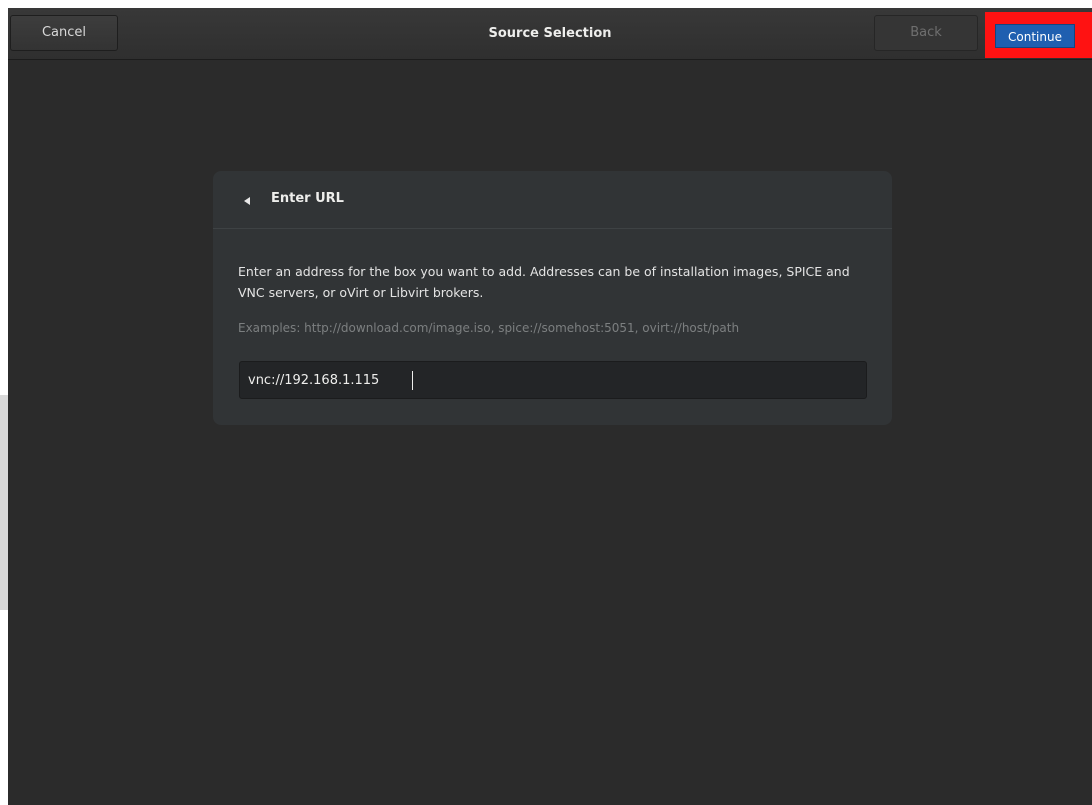 The height and width of the screenshot is (805, 1092). What do you see at coordinates (550, 34) in the screenshot?
I see `header-bar: Cancel Source Selection Back Continue` at bounding box center [550, 34].